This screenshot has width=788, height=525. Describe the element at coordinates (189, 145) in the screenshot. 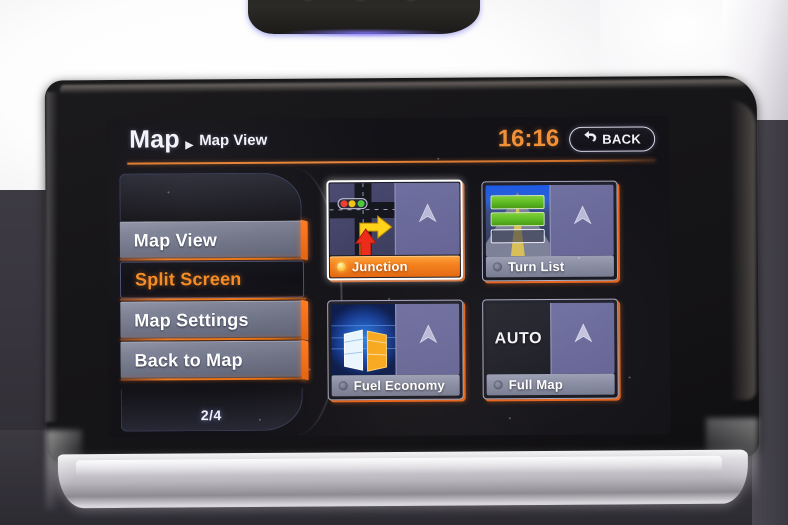

I see `triangle-right-icon: ▶` at that location.